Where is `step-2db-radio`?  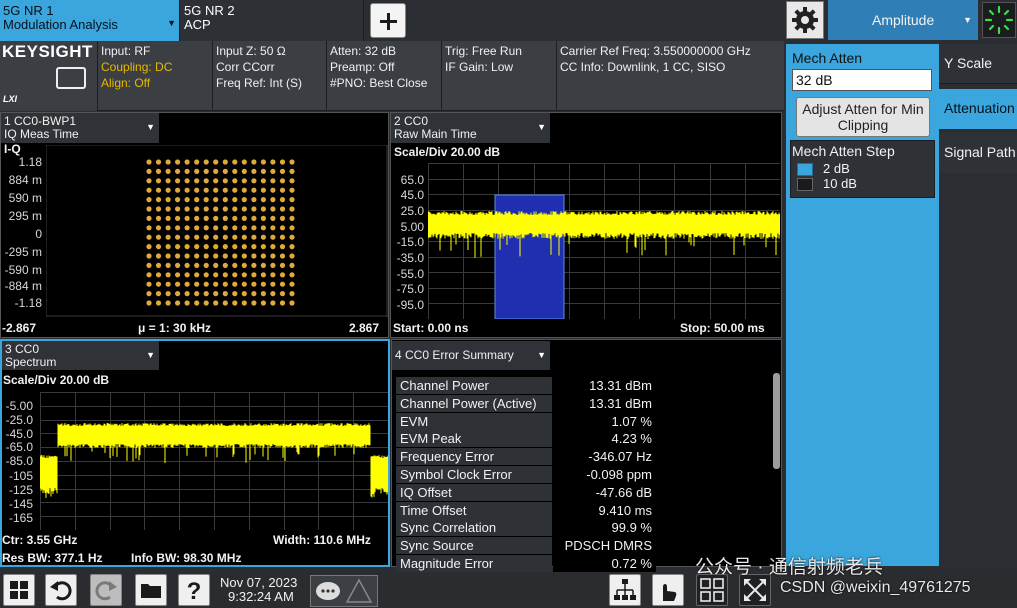
step-2db-radio is located at coordinates (805, 169).